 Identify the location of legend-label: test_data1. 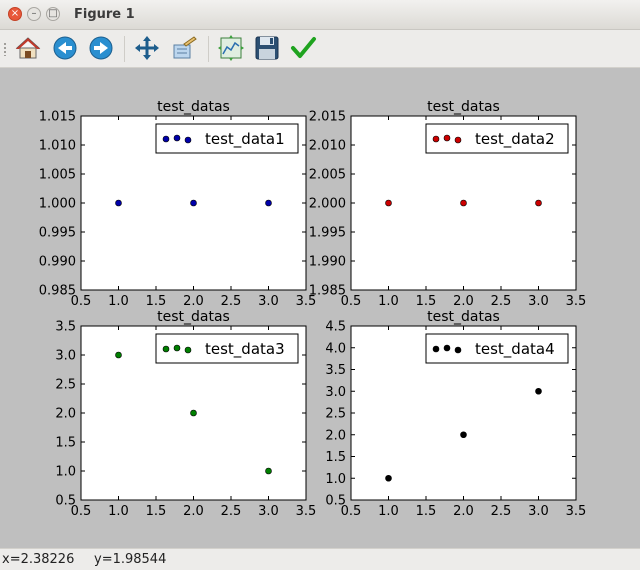
(245, 139).